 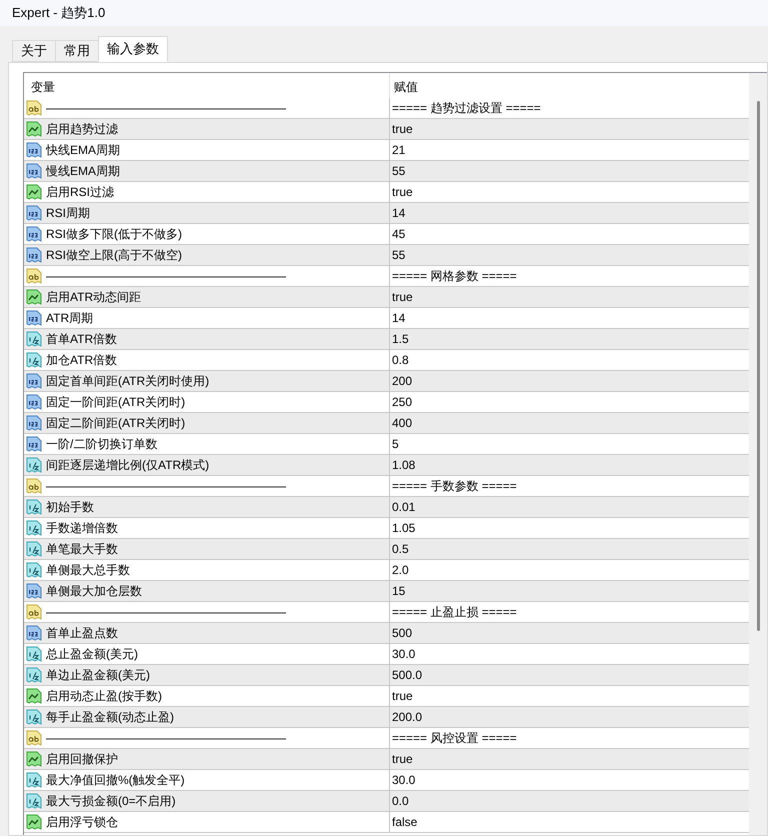 What do you see at coordinates (386, 171) in the screenshot?
I see `parameter-row: 慢线EMA周期 55` at bounding box center [386, 171].